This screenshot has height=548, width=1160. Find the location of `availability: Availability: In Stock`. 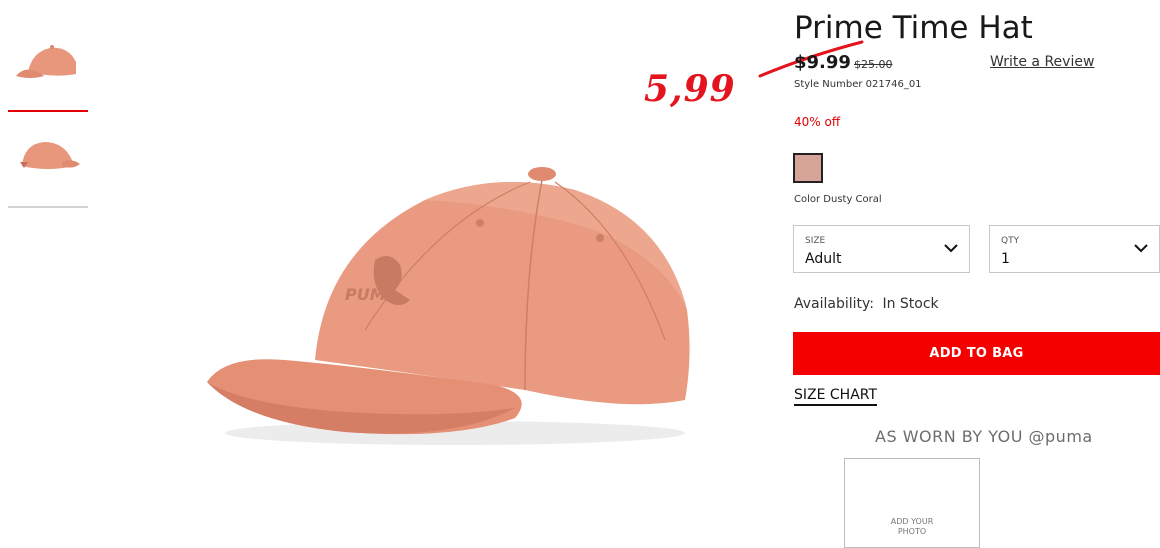

availability: Availability: In Stock is located at coordinates (866, 304).